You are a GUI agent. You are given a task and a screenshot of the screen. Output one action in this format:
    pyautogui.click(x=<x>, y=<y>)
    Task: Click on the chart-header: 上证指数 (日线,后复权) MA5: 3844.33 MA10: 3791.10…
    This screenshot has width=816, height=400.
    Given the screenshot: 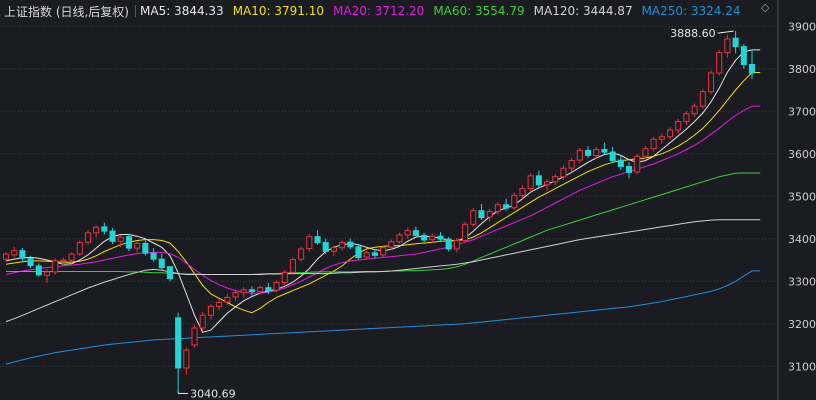 What is the action you would take?
    pyautogui.click(x=380, y=11)
    